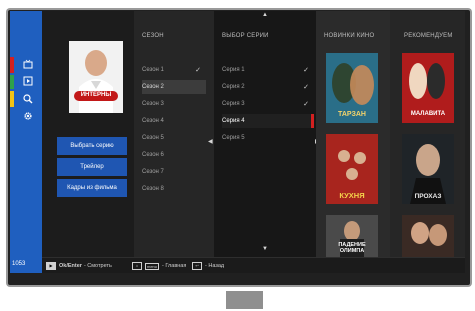  Describe the element at coordinates (233, 138) in the screenshot. I see `episode-item-label: Серия 5` at that location.